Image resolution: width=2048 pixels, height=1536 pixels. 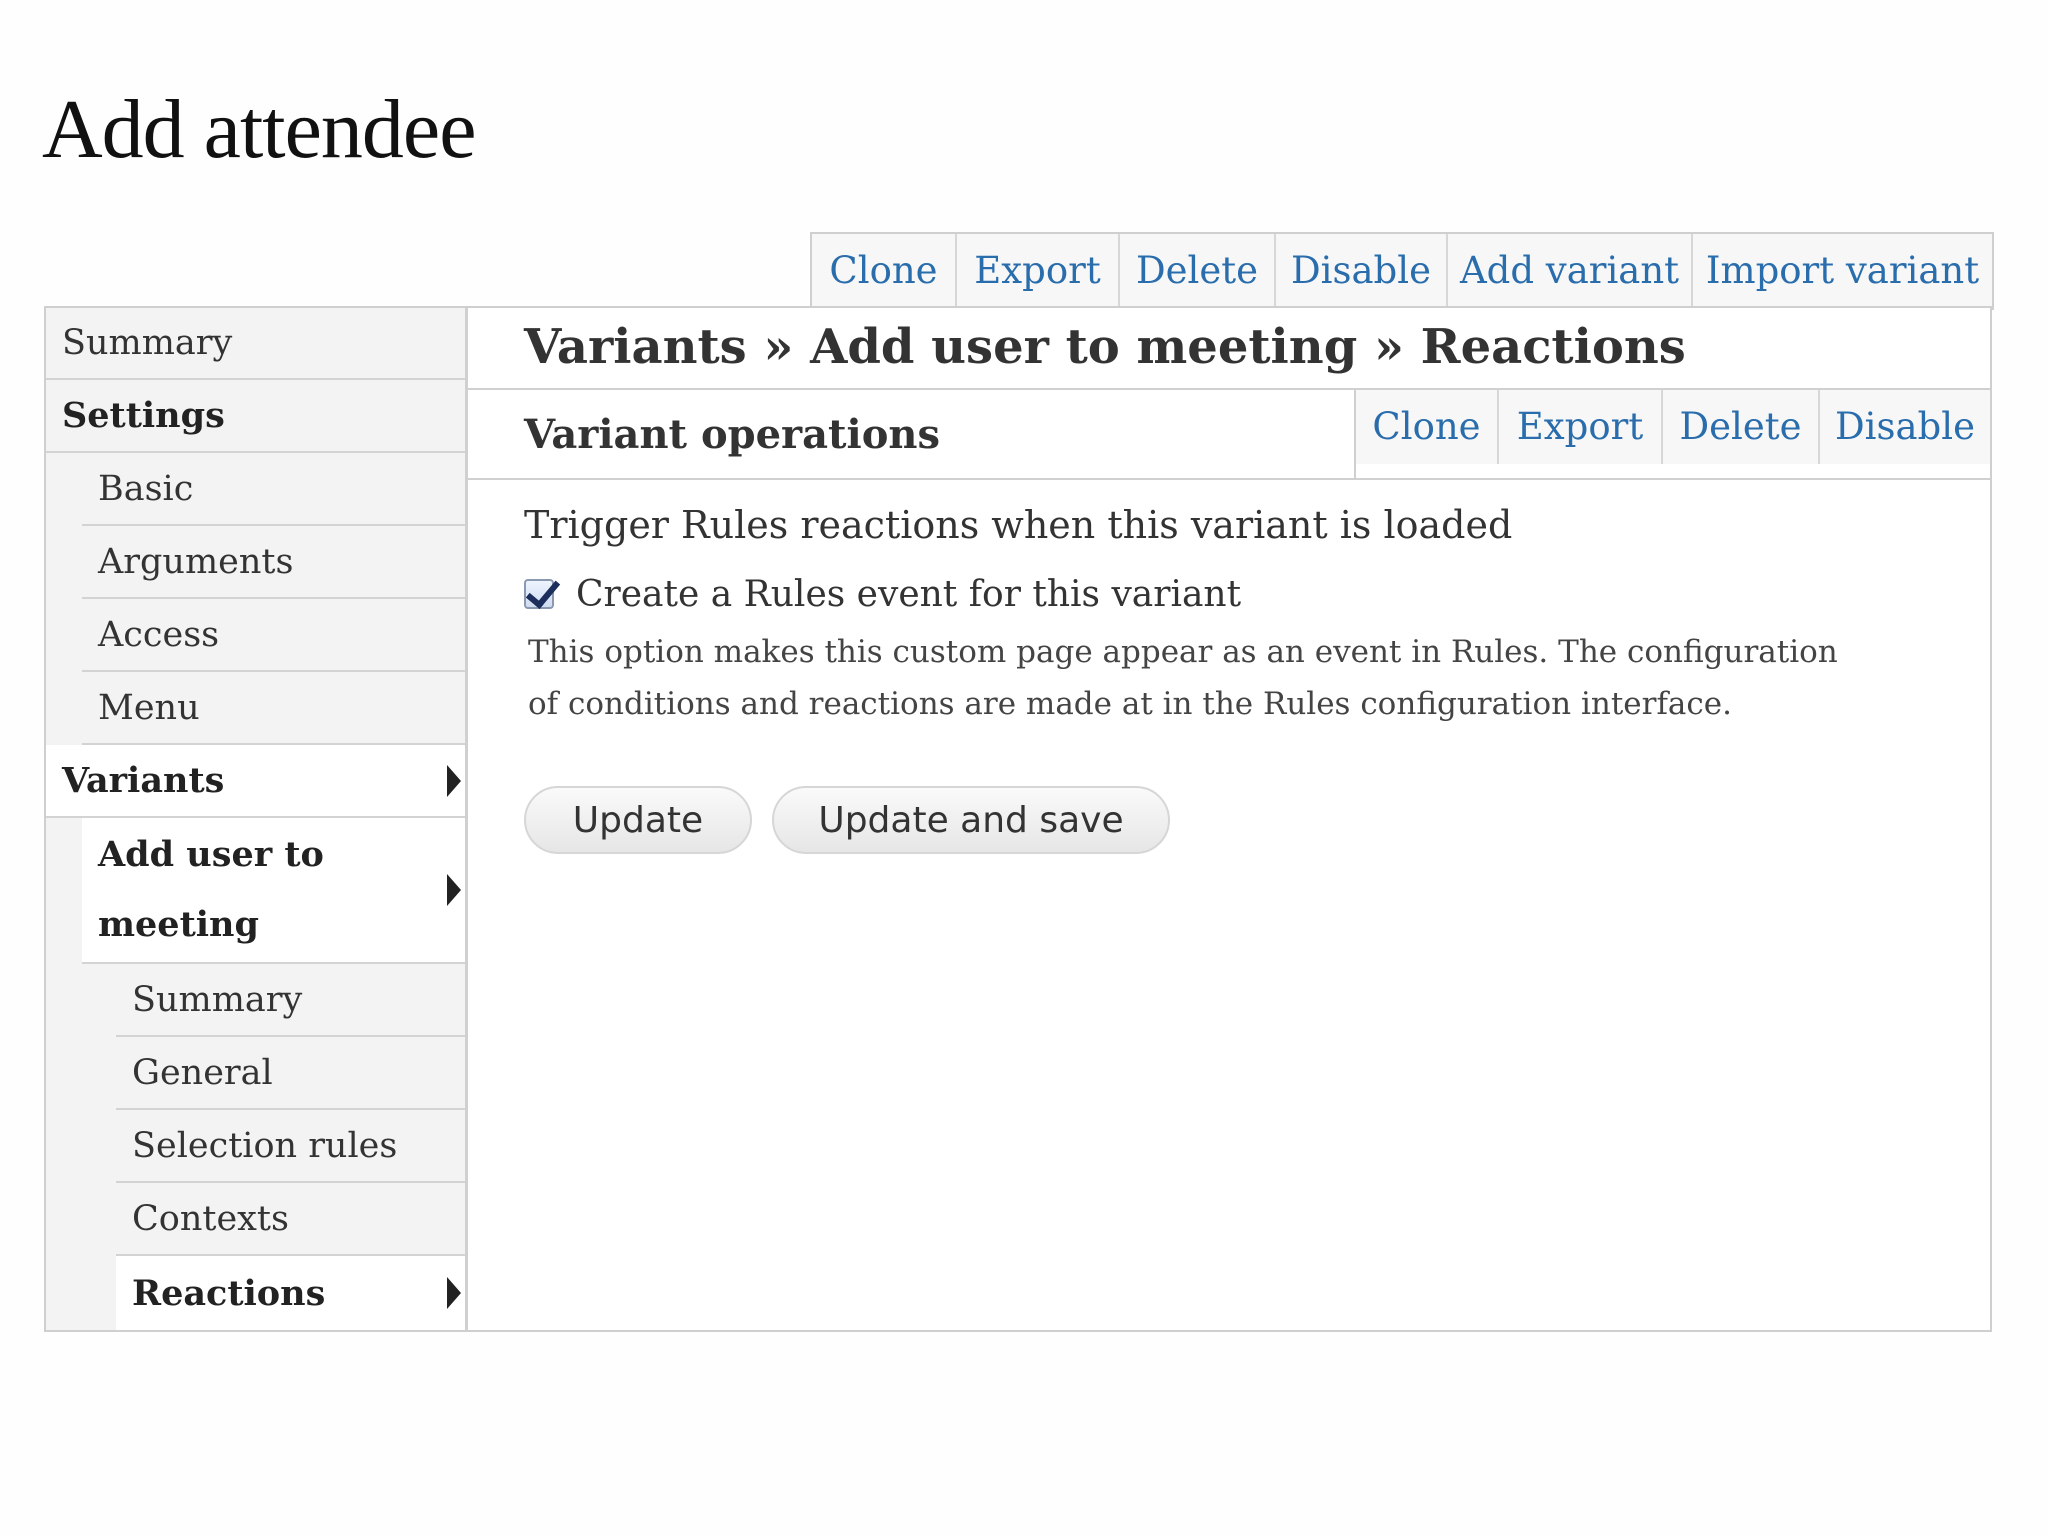 What do you see at coordinates (290, 1073) in the screenshot?
I see `sidebar-item-general: General` at bounding box center [290, 1073].